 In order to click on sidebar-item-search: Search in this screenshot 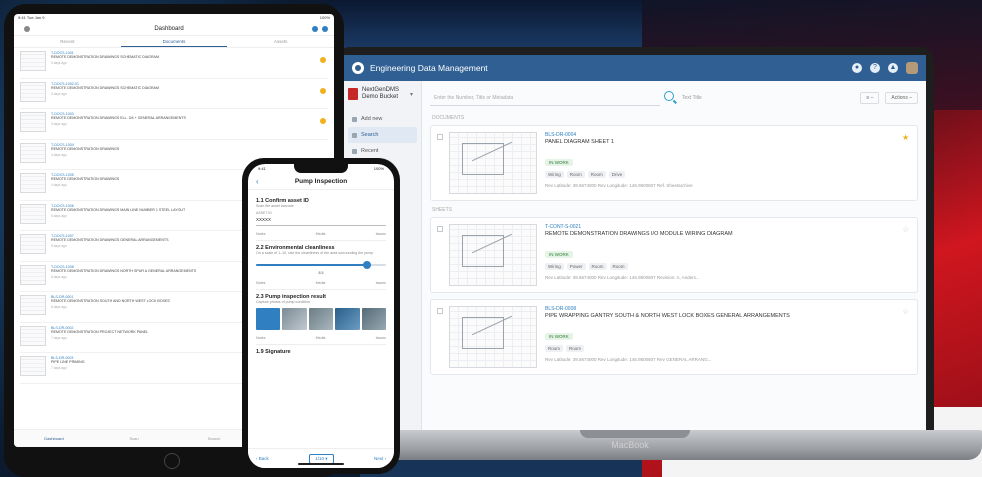, I will do `click(382, 135)`.